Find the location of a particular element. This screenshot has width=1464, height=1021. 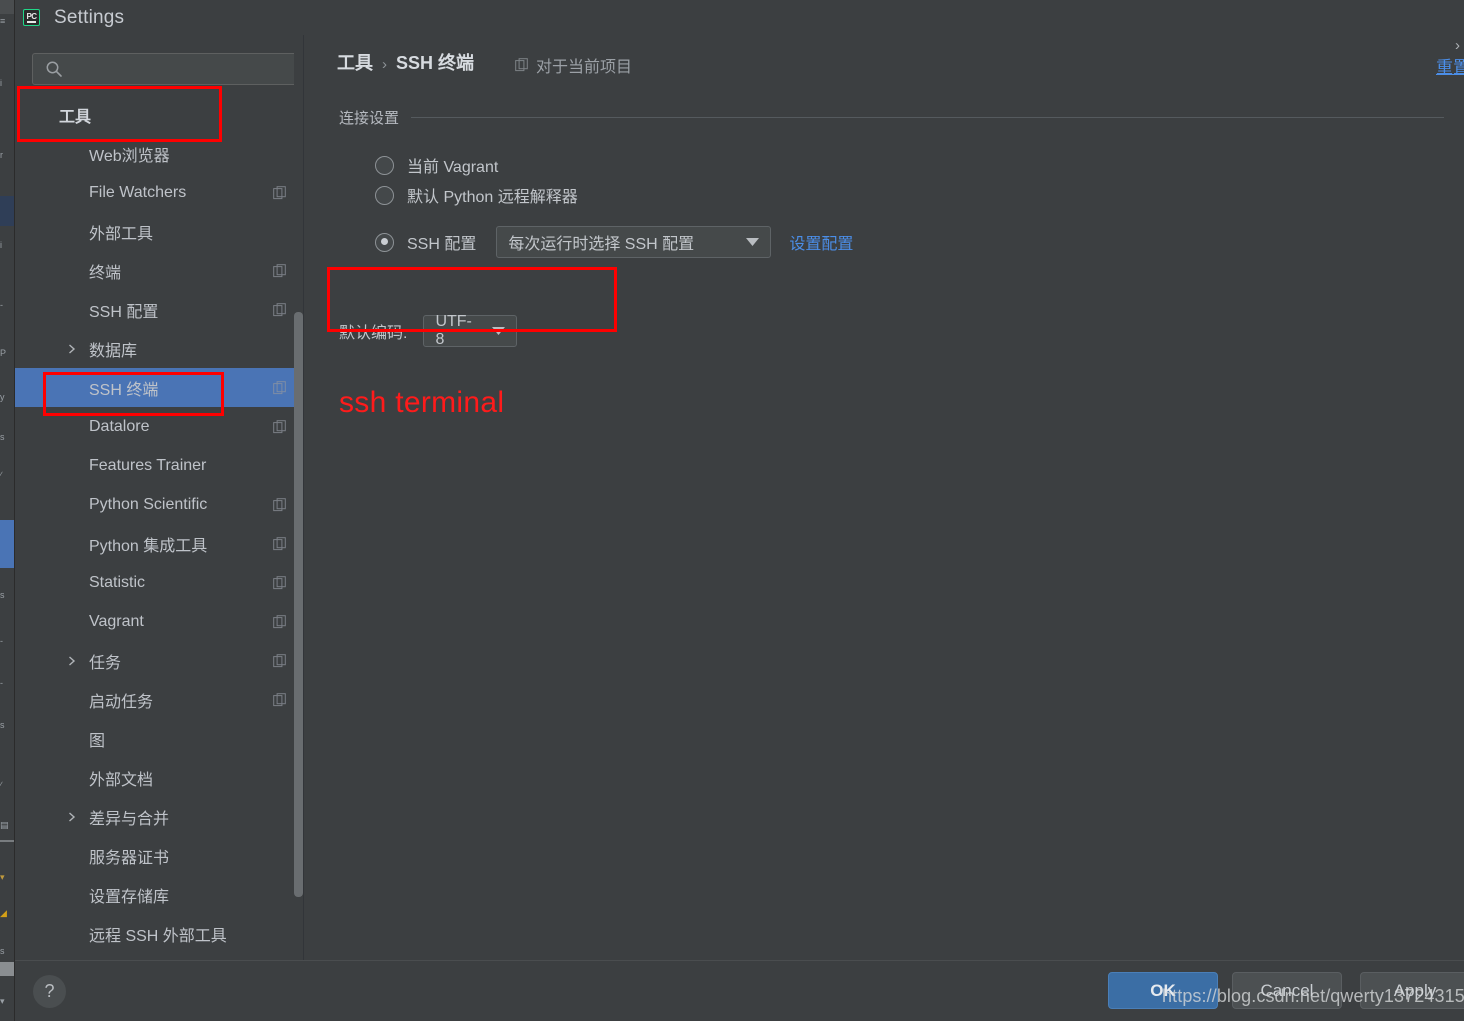

dialog-title: Settings is located at coordinates (89, 17).